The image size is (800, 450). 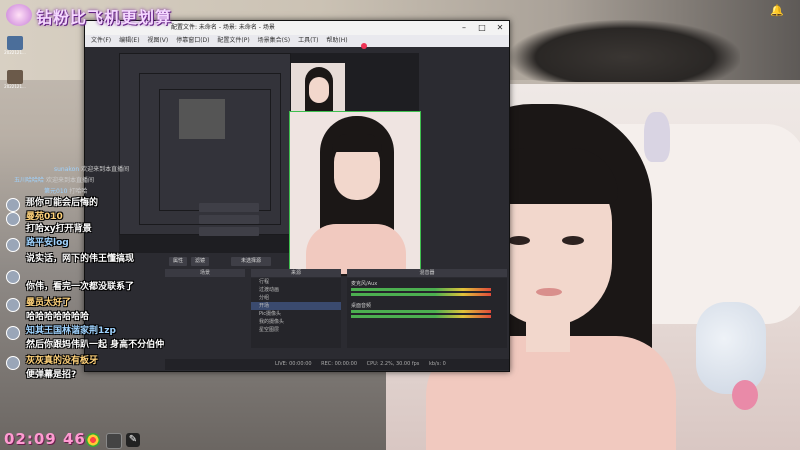 I want to click on obs-taskbar-icon, so click(x=114, y=441).